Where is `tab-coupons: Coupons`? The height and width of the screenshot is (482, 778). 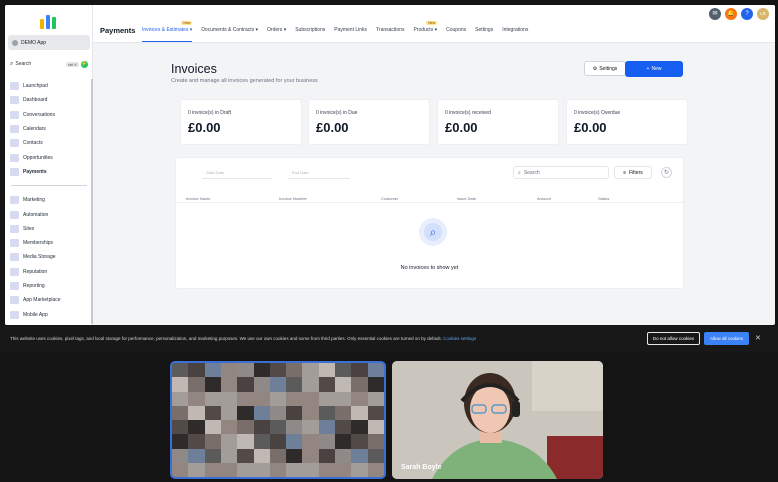
tab-coupons: Coupons is located at coordinates (456, 30).